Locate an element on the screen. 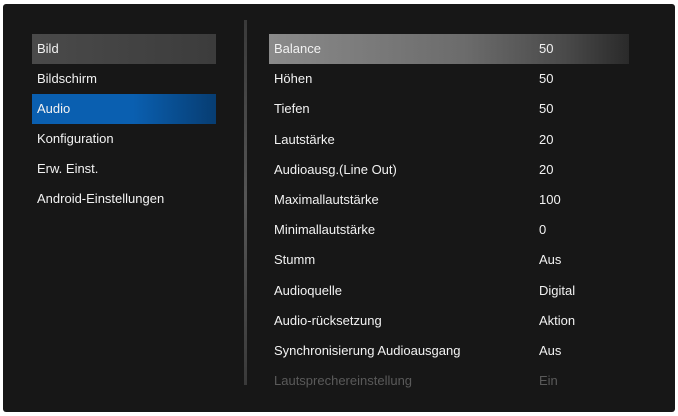 Image resolution: width=678 pixels, height=416 pixels. setting-label: Maximallautstärke is located at coordinates (326, 199).